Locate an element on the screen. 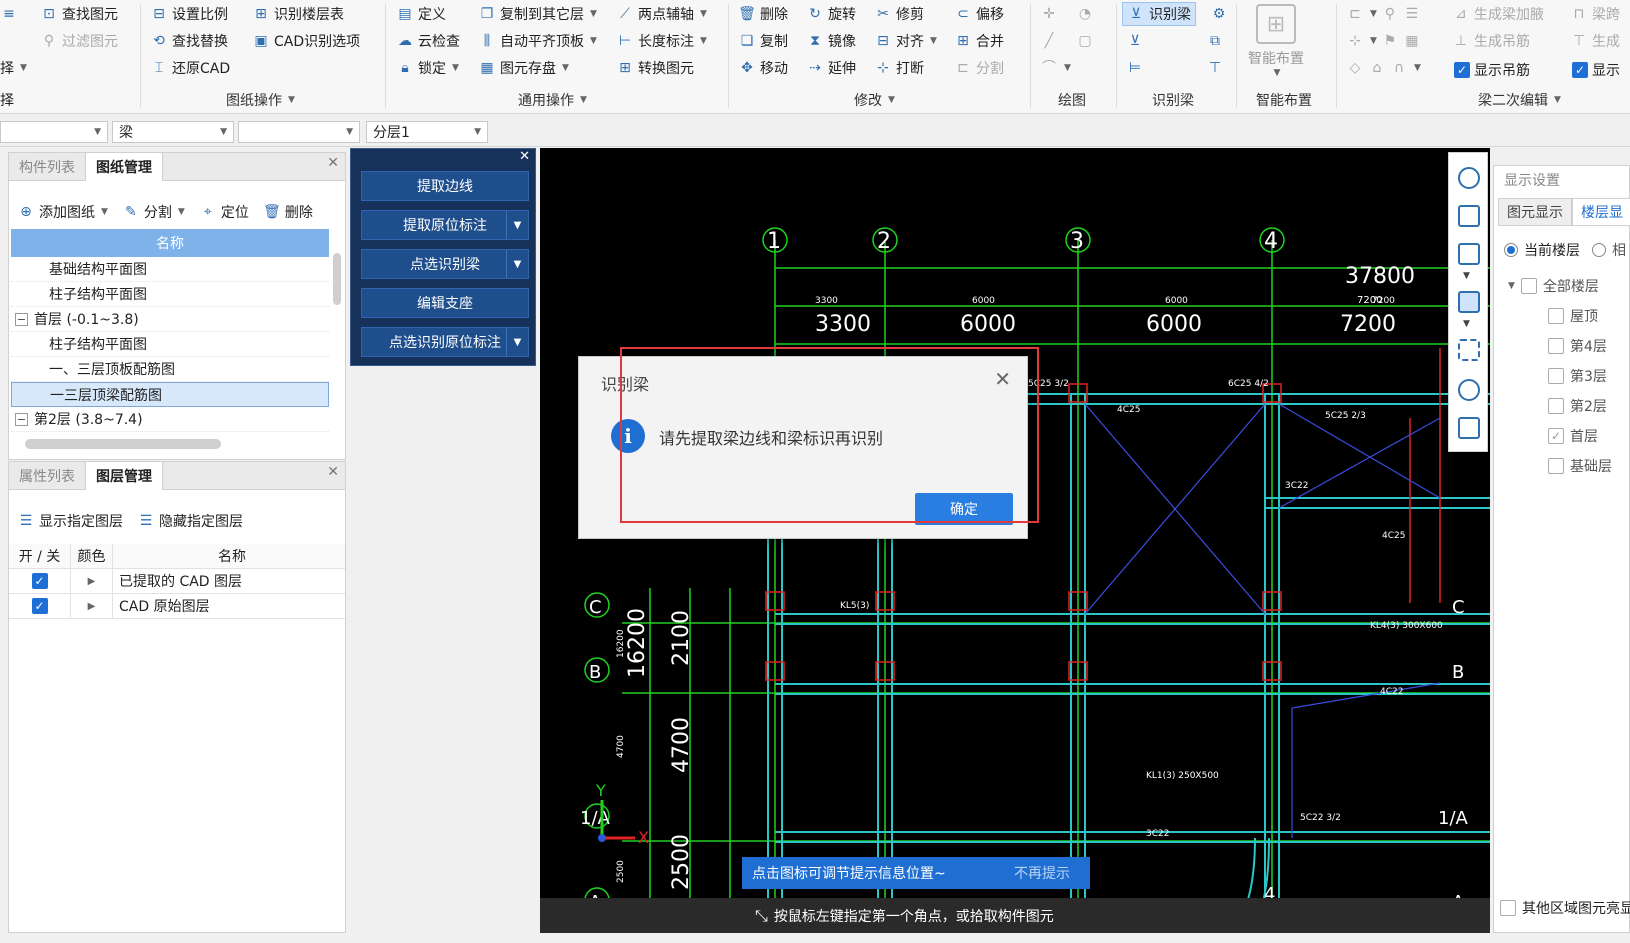  rotate-button: ↻ 旋转 is located at coordinates (831, 14).